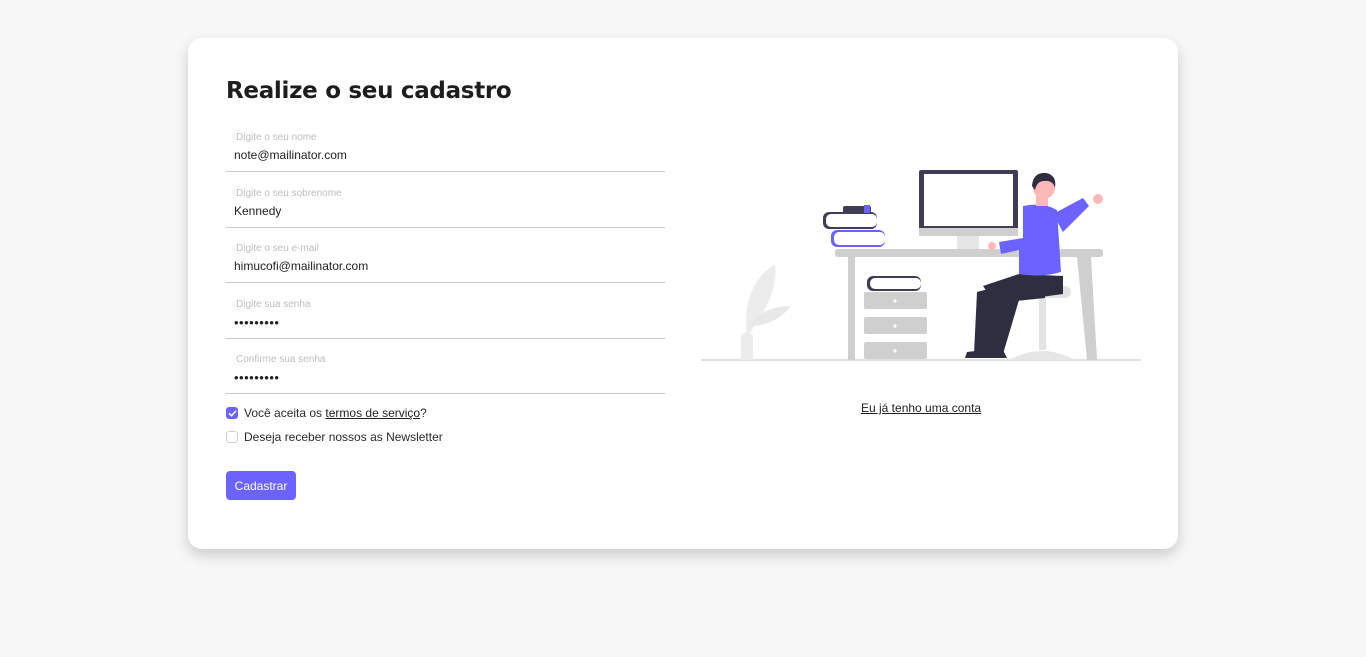  I want to click on confirm-password-field: Confirme sua senha, so click(445, 374).